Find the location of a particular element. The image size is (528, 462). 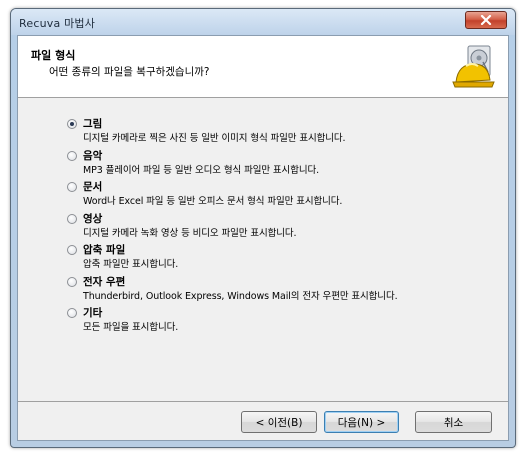

option-description: 디지털 카메라 녹화 영상 등 비디오 파일만 표시합니다. is located at coordinates (190, 233).